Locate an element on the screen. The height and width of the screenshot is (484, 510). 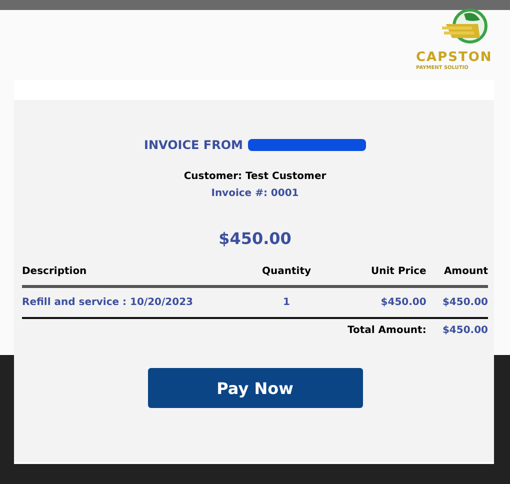
column-header: Description is located at coordinates (138, 274).